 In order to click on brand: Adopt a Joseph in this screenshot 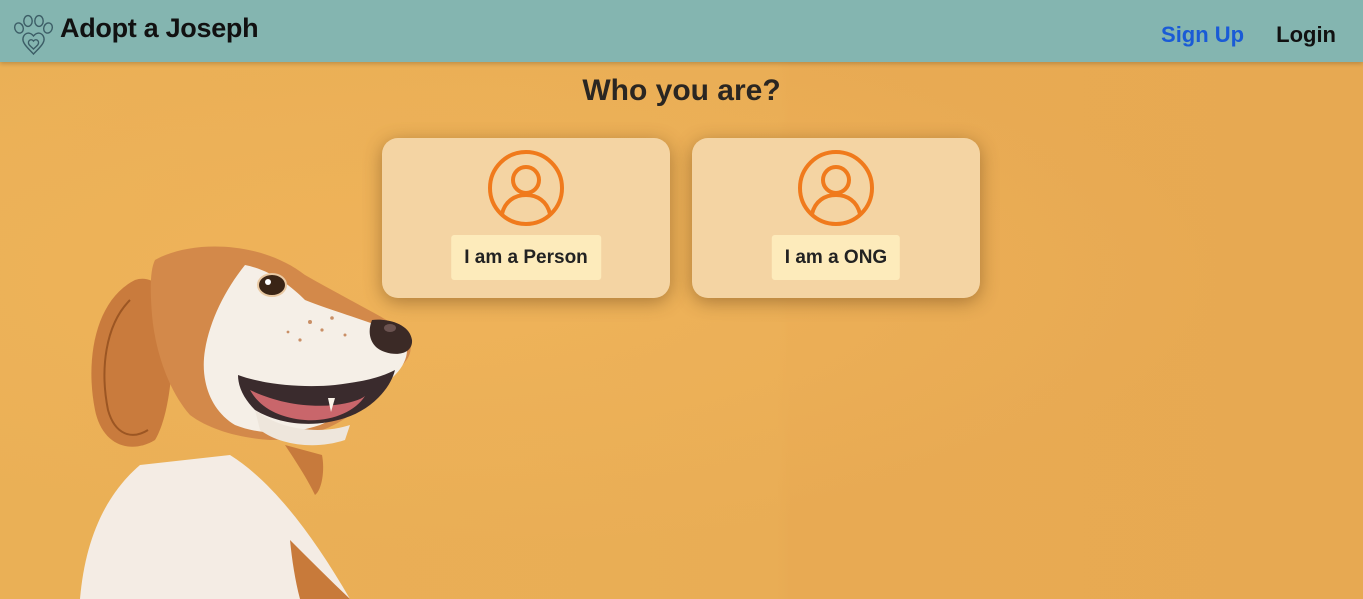, I will do `click(134, 35)`.